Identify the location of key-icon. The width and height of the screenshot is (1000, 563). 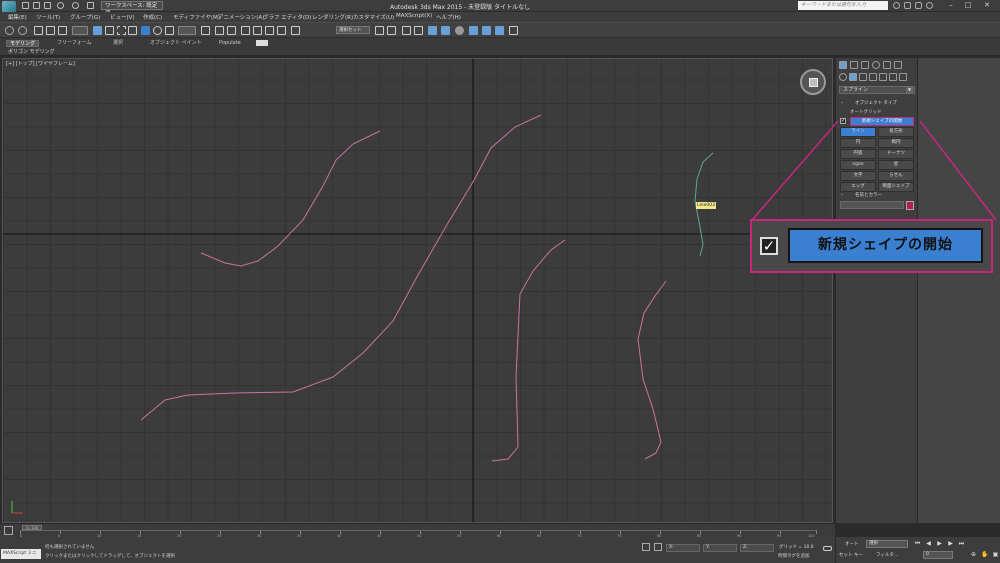
(827, 548).